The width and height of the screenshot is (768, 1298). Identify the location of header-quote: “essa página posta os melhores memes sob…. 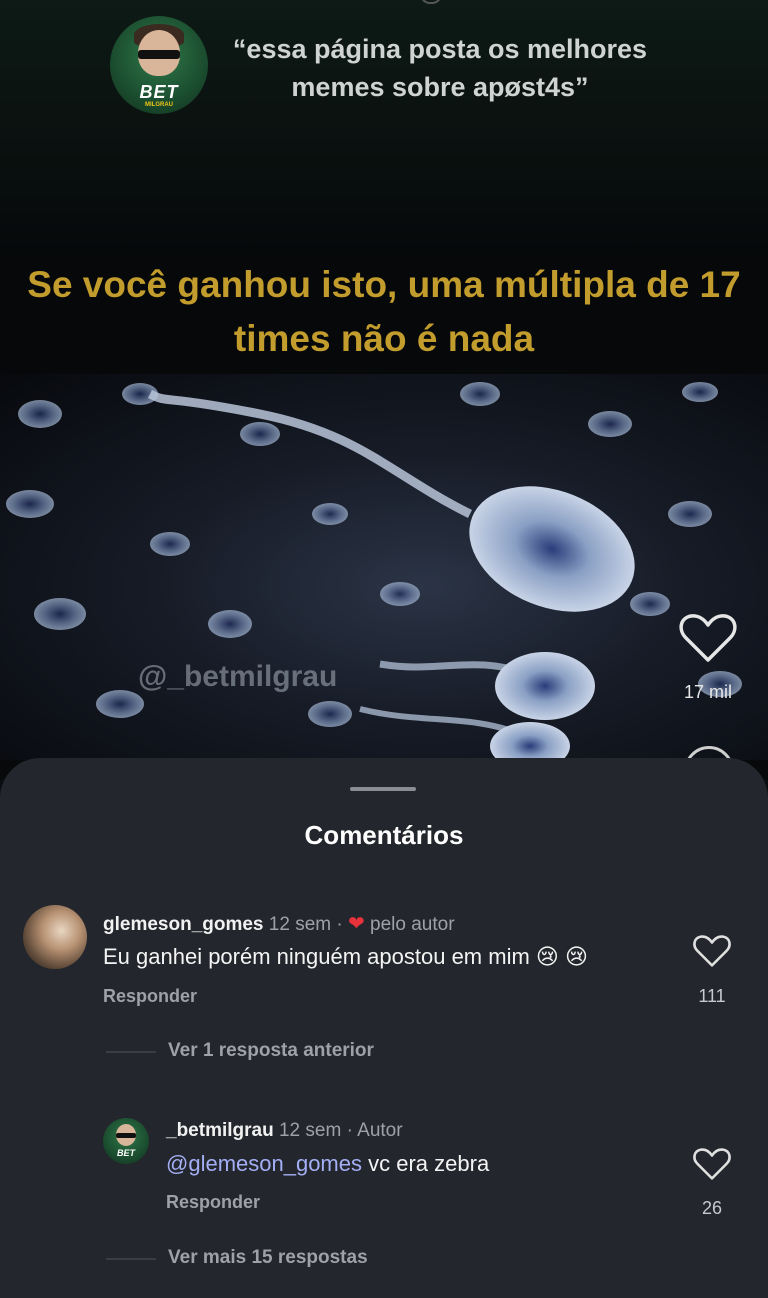
(440, 68).